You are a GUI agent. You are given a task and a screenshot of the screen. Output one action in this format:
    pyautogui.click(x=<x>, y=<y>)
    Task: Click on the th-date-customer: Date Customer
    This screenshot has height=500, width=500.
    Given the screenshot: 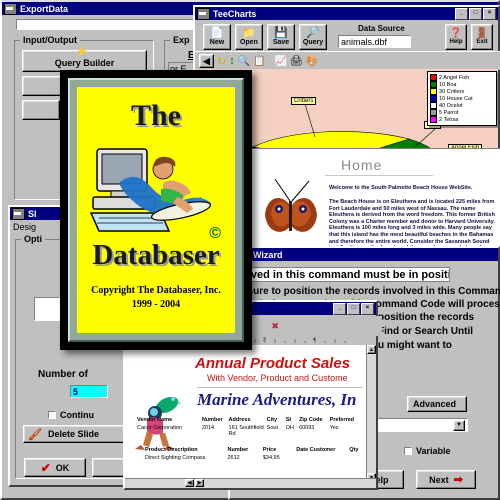 What is the action you would take?
    pyautogui.click(x=316, y=450)
    